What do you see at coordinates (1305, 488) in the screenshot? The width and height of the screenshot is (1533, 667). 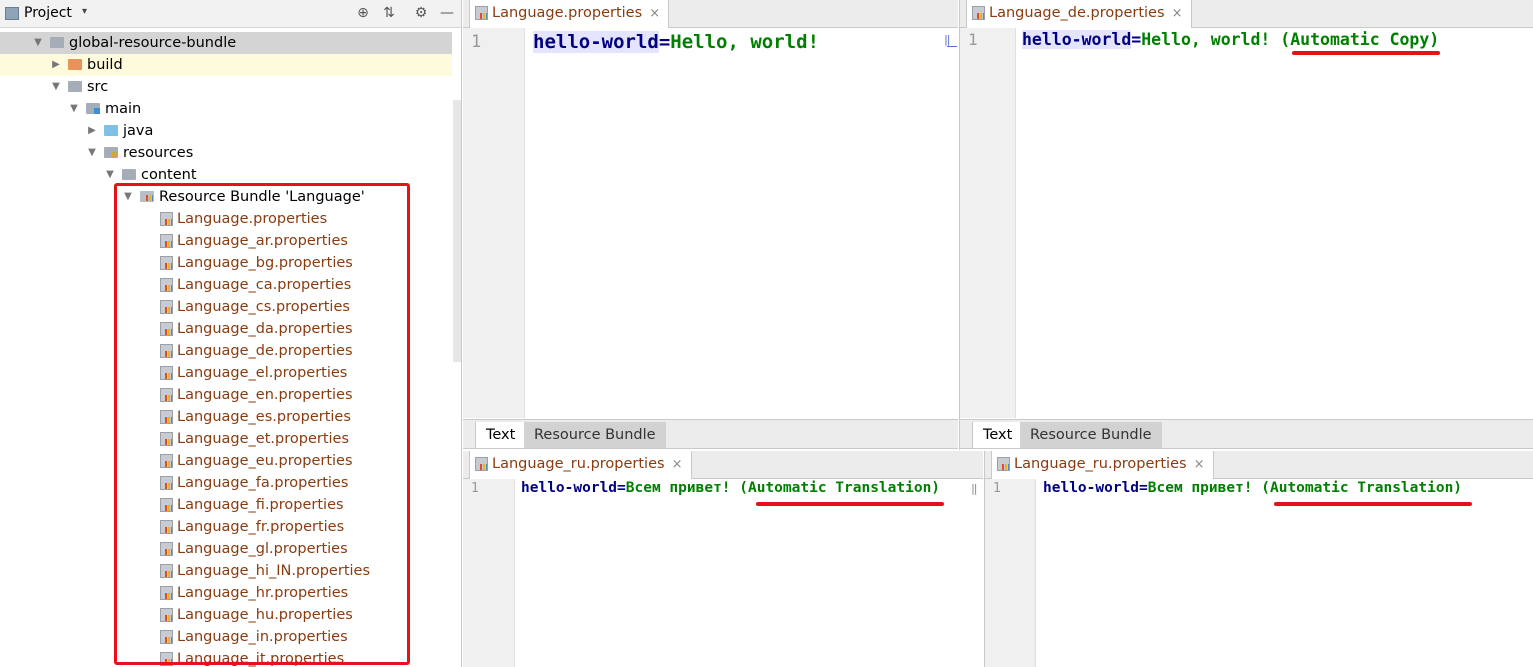 I see `property-value: Всем привет! (Automatic Translation)` at bounding box center [1305, 488].